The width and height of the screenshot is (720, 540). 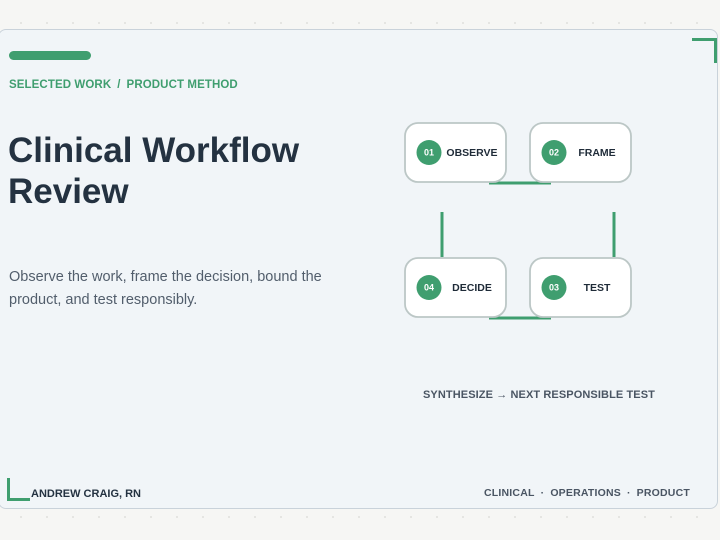 I want to click on node-decide: 04 DECIDE, so click(x=455, y=287).